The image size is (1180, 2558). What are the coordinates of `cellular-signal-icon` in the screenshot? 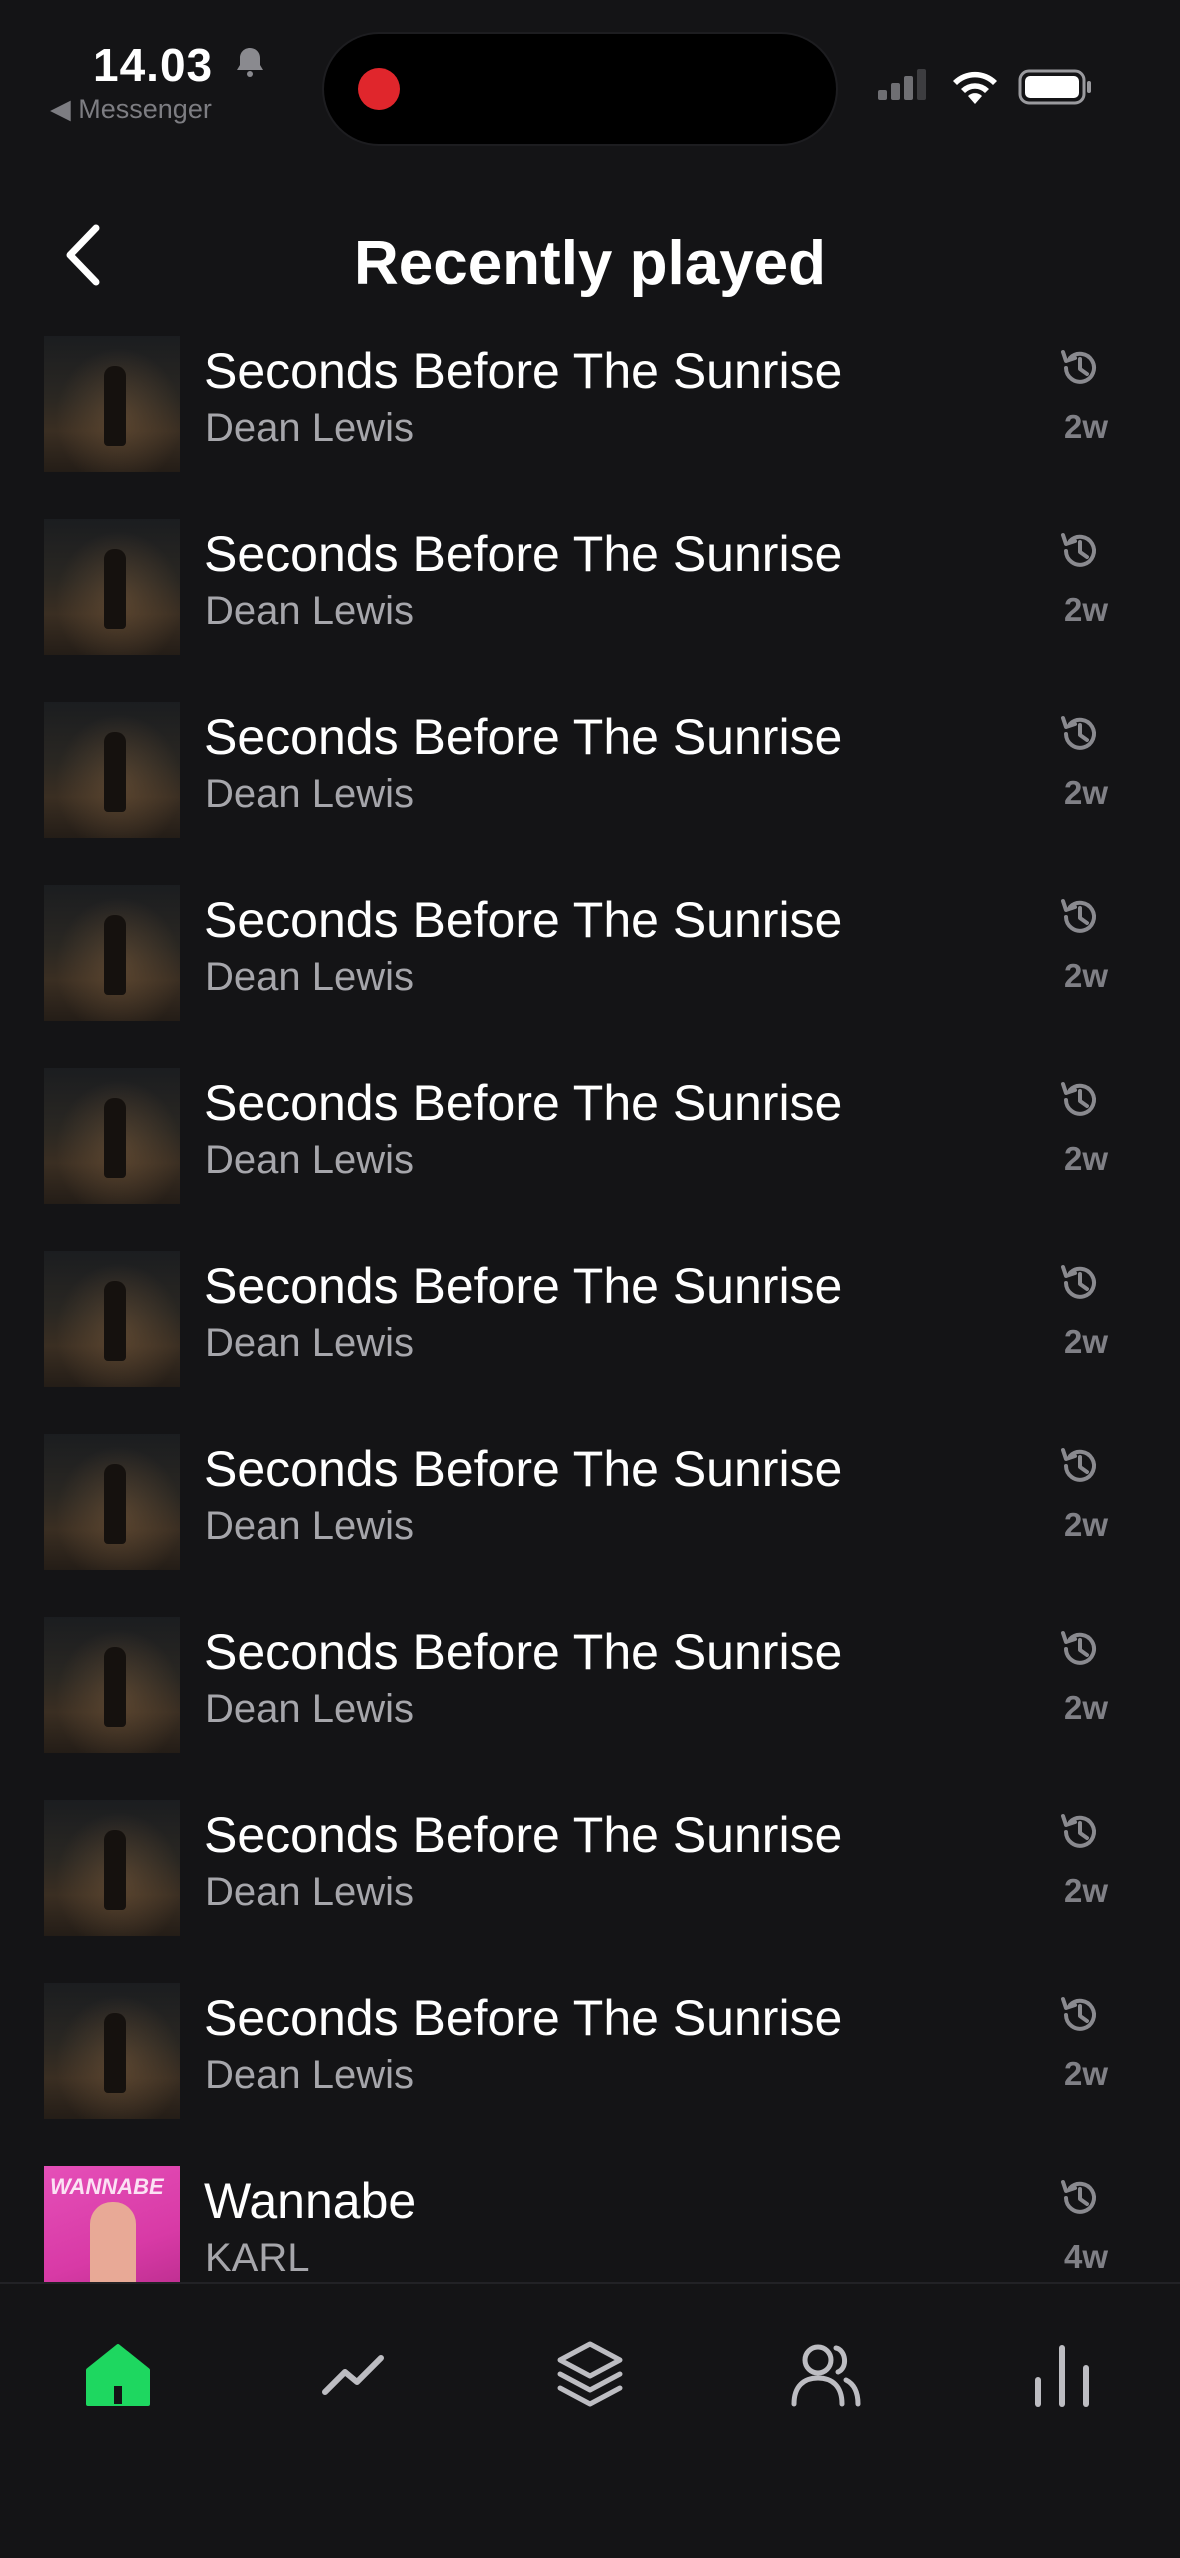 It's located at (902, 84).